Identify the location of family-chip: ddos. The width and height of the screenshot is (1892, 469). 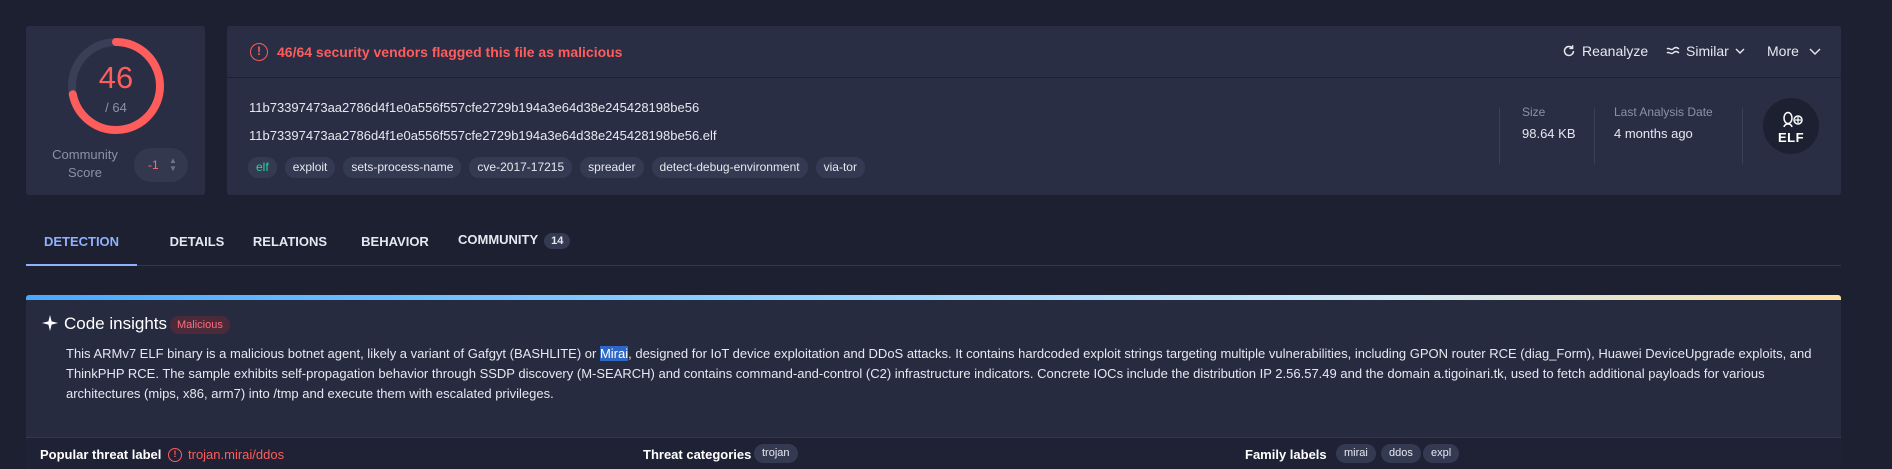
(1401, 453).